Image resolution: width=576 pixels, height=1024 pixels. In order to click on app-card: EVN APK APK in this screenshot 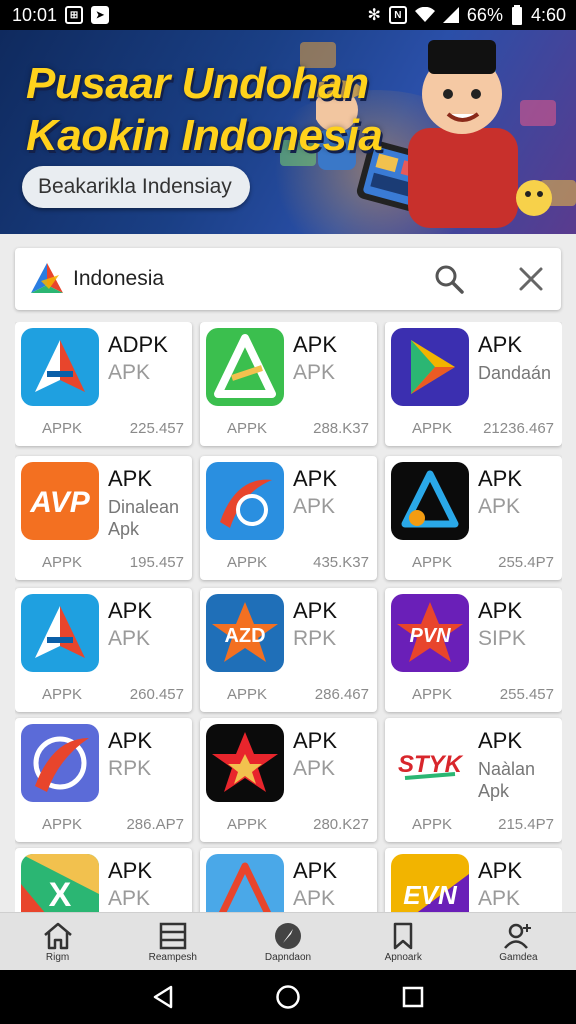, I will do `click(473, 880)`.